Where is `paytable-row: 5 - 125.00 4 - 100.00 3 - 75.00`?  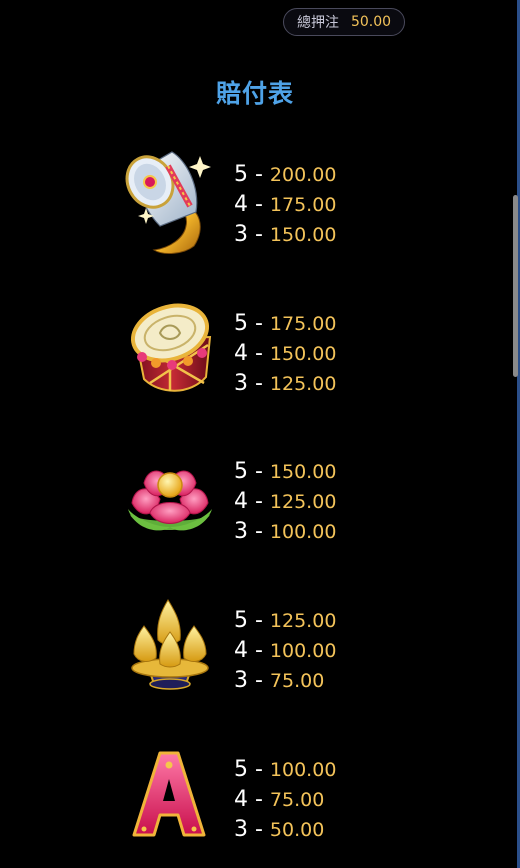
paytable-row: 5 - 125.00 4 - 100.00 3 - 75.00 is located at coordinates (250, 647).